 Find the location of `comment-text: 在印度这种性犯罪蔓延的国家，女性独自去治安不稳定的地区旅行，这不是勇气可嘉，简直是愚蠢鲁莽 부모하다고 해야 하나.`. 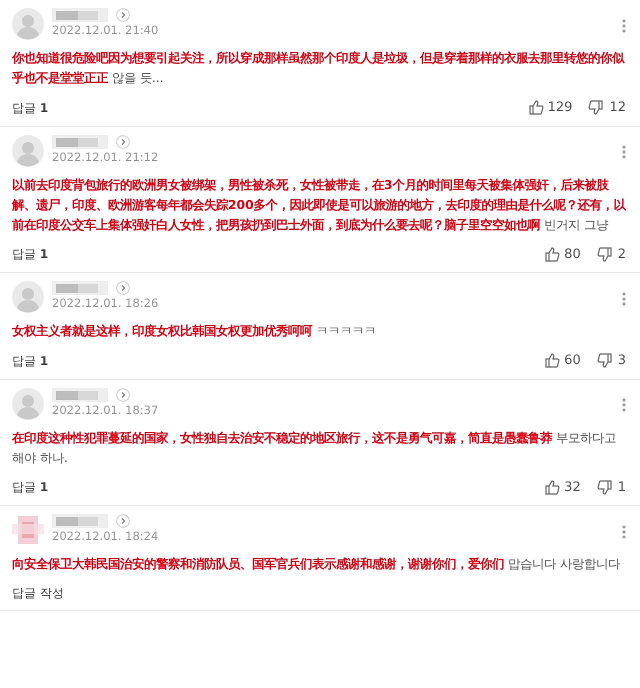

comment-text: 在印度这种性犯罪蔓延的国家，女性独自去治安不稳定的地区旅行，这不是勇气可嘉，简直是愚蠢鲁莽 부모하다고 해야 하나. is located at coordinates (314, 448).